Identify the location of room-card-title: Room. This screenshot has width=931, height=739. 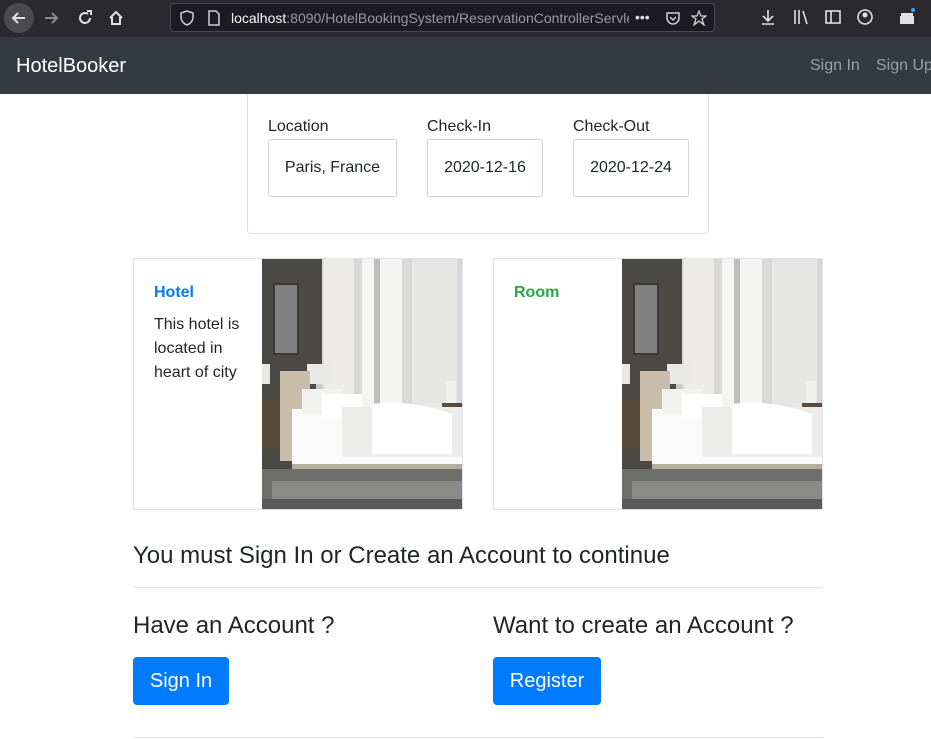
(536, 293).